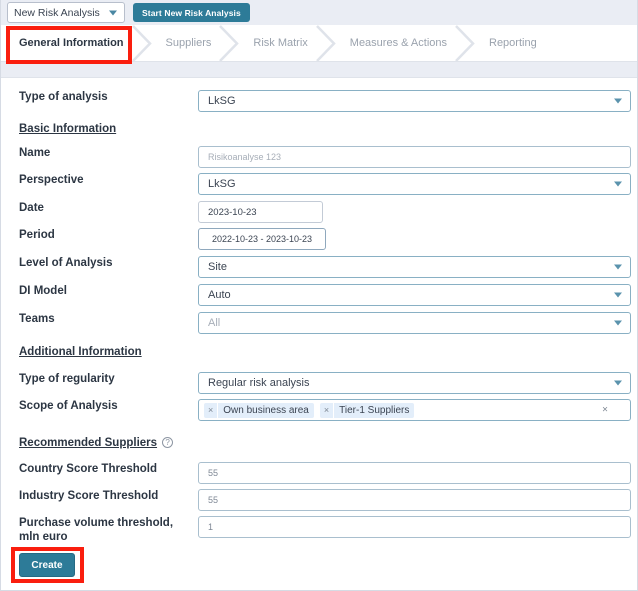 The image size is (638, 591). I want to click on label-scope-of-analysis: Scope of Analysis, so click(68, 406).